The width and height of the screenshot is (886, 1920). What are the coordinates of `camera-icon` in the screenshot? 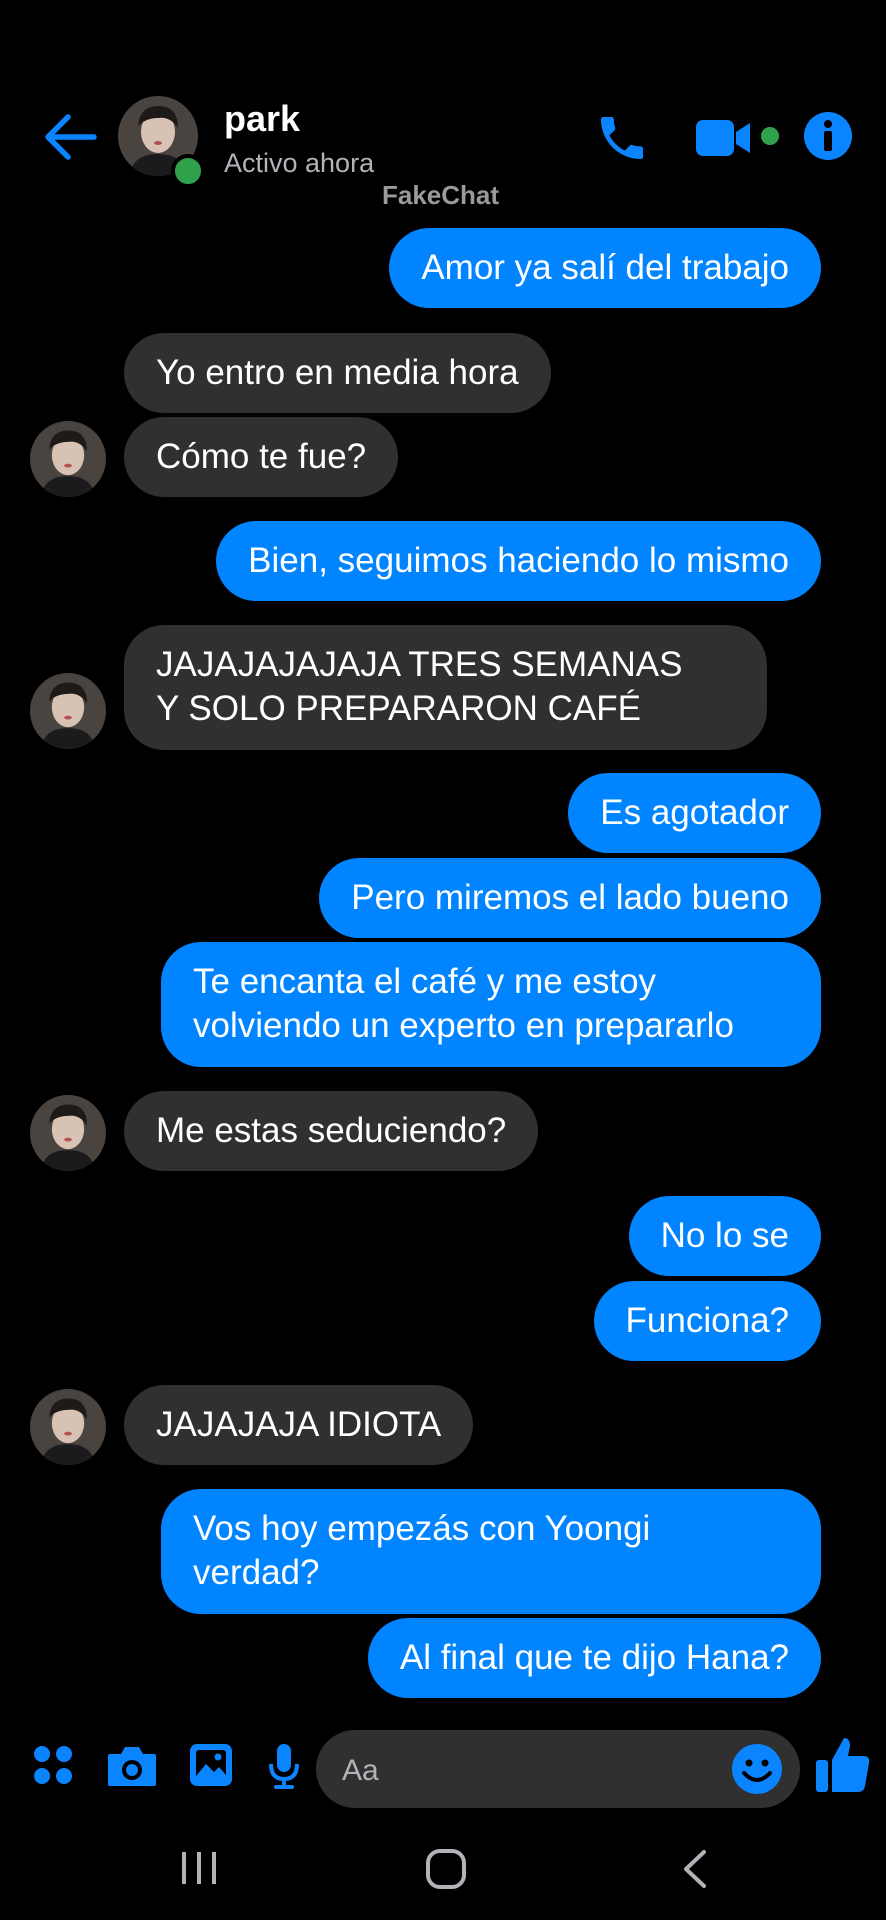 It's located at (132, 1766).